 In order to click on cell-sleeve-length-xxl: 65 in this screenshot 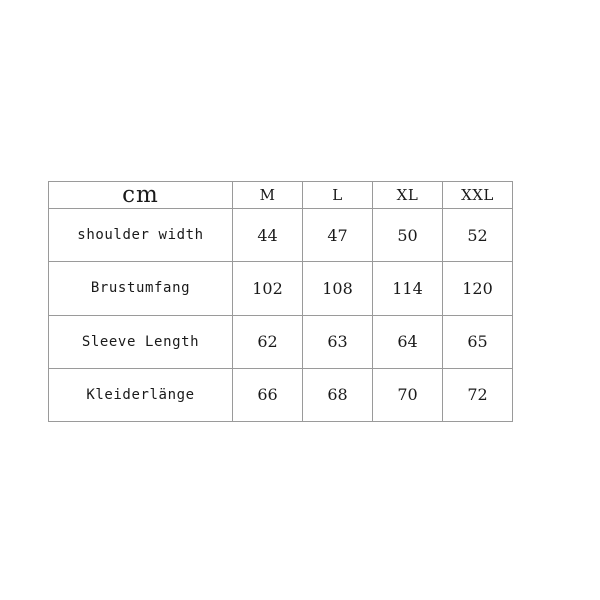, I will do `click(477, 341)`.